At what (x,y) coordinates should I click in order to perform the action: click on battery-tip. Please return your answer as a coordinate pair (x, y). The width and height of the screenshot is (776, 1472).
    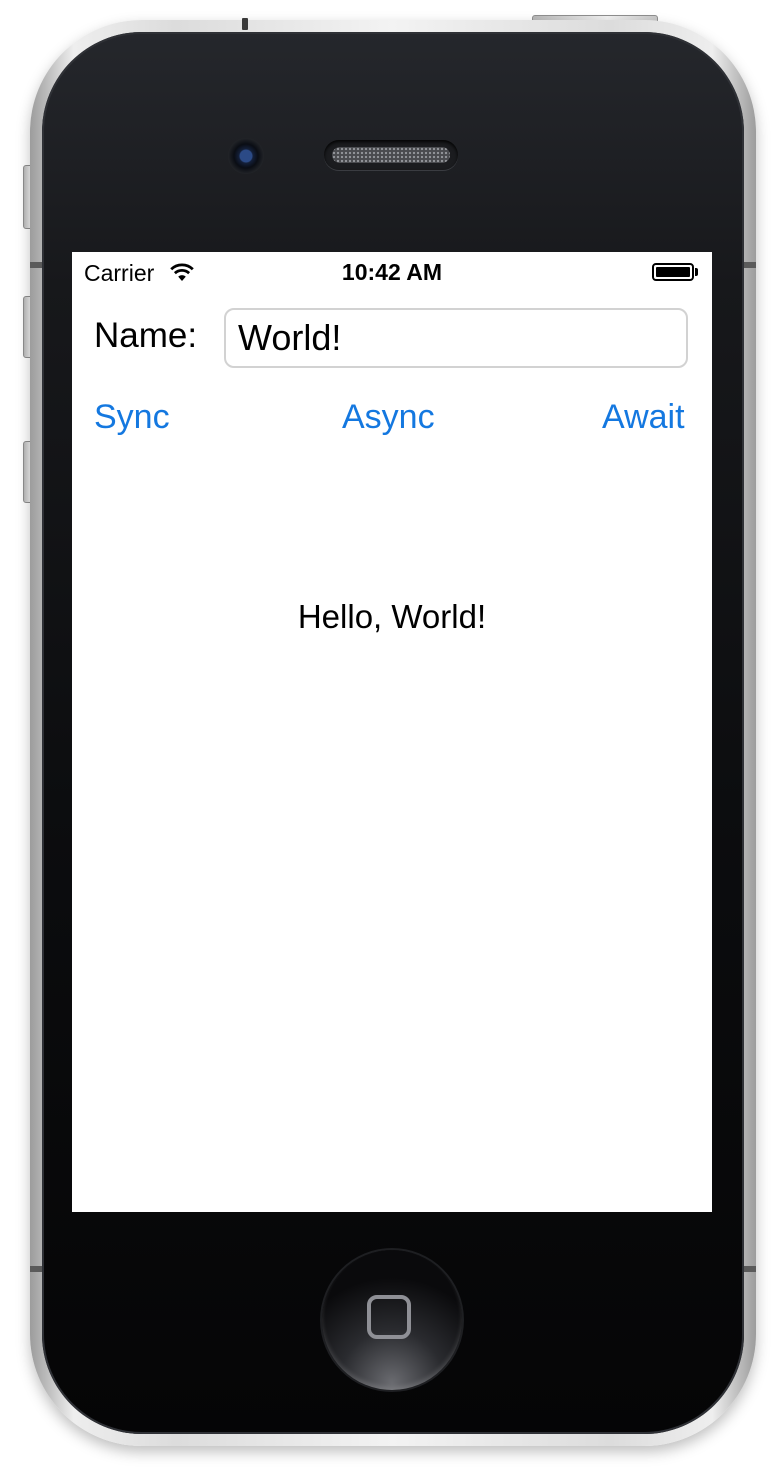
    Looking at the image, I should click on (696, 272).